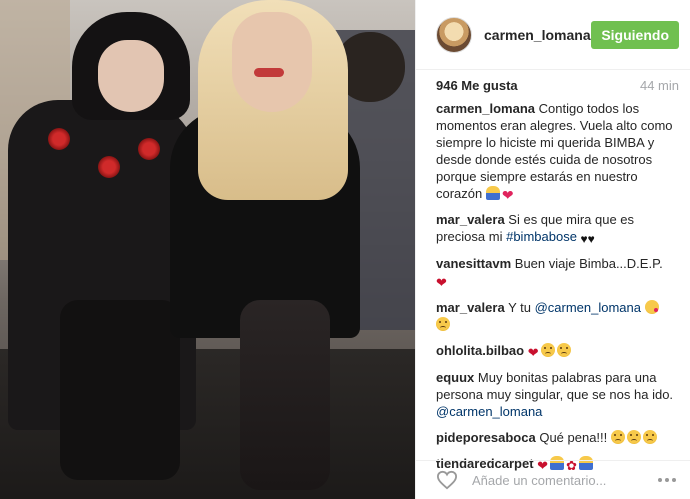 This screenshot has width=690, height=499. What do you see at coordinates (447, 480) in the screenshot?
I see `heart-outline-icon` at bounding box center [447, 480].